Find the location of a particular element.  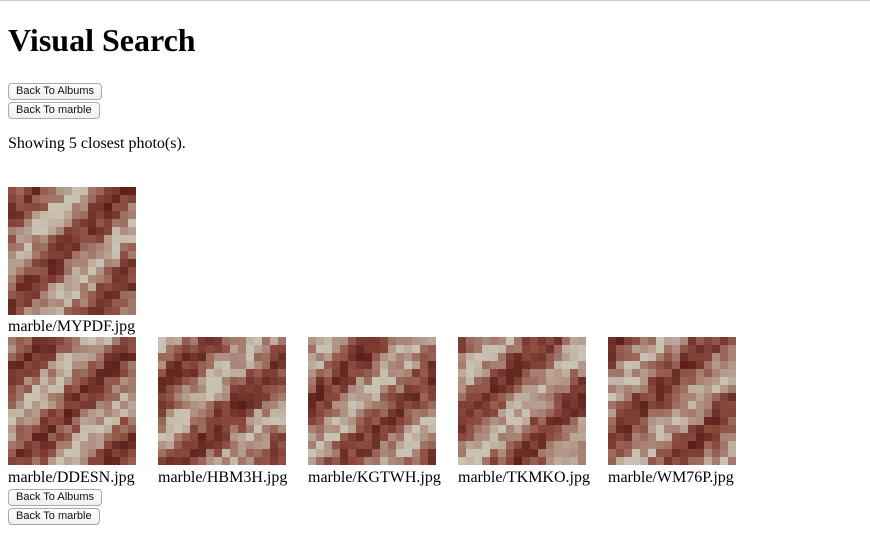

query-photo-thumbnail is located at coordinates (72, 251).